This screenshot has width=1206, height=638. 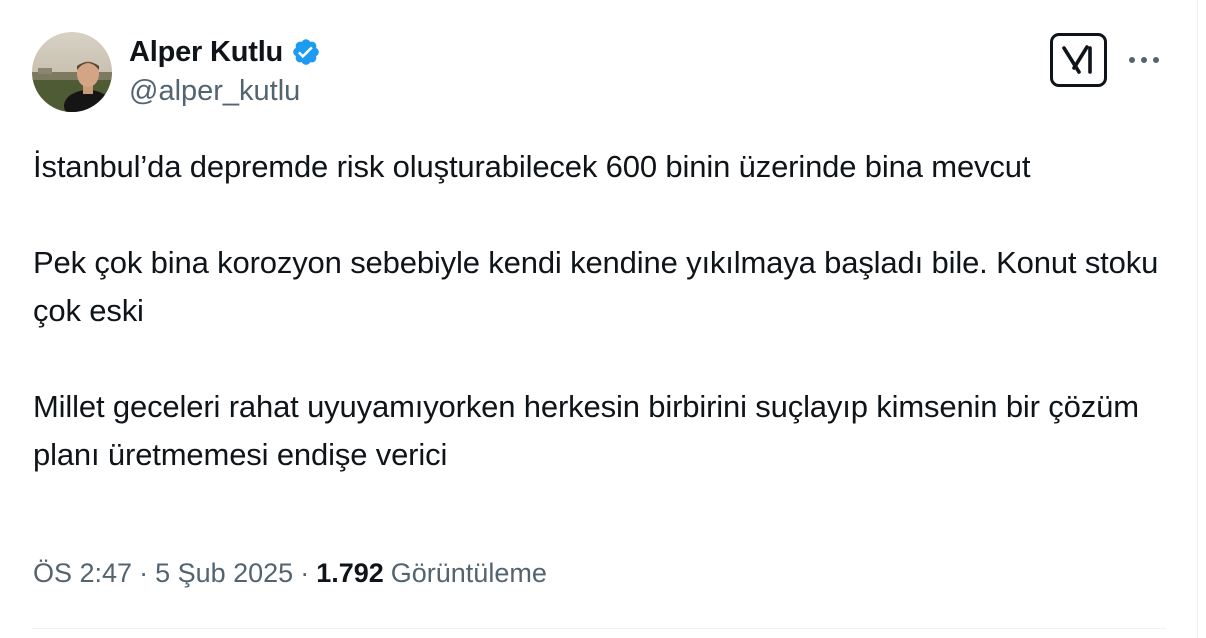 I want to click on profile-photo-icon, so click(x=72, y=72).